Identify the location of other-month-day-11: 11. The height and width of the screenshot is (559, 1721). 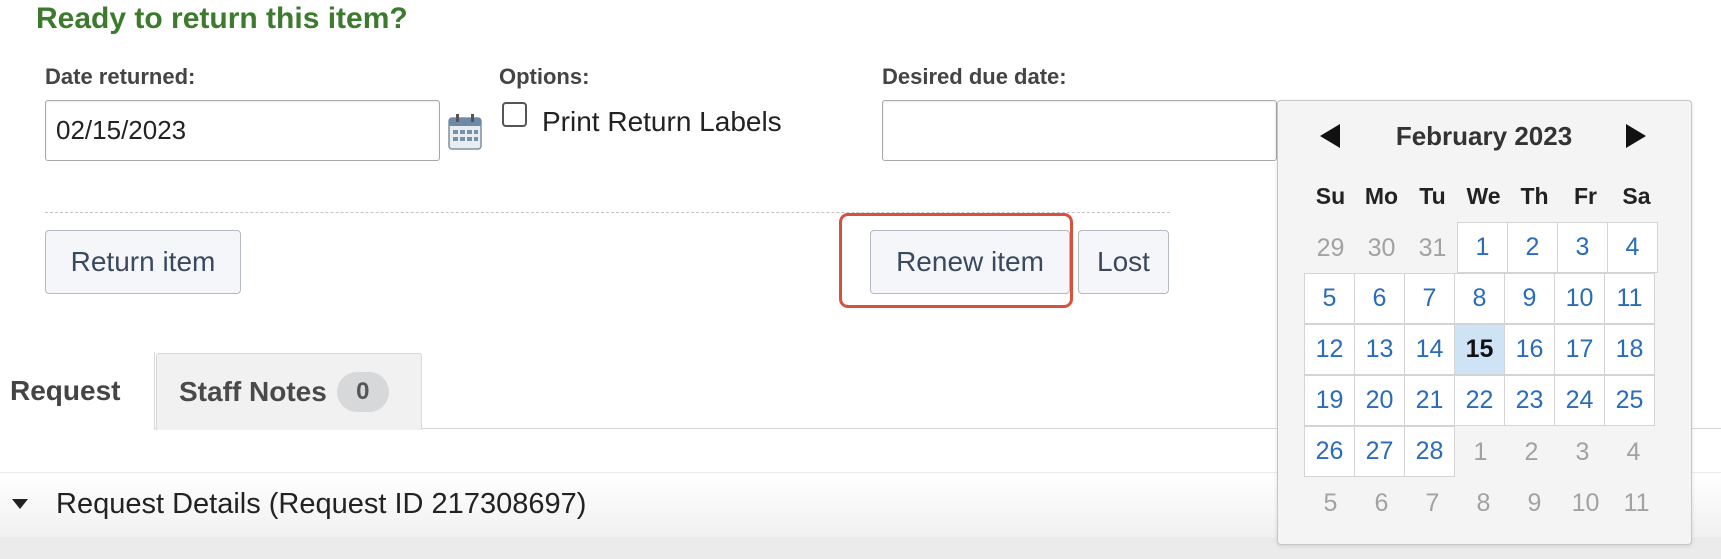
(1636, 503).